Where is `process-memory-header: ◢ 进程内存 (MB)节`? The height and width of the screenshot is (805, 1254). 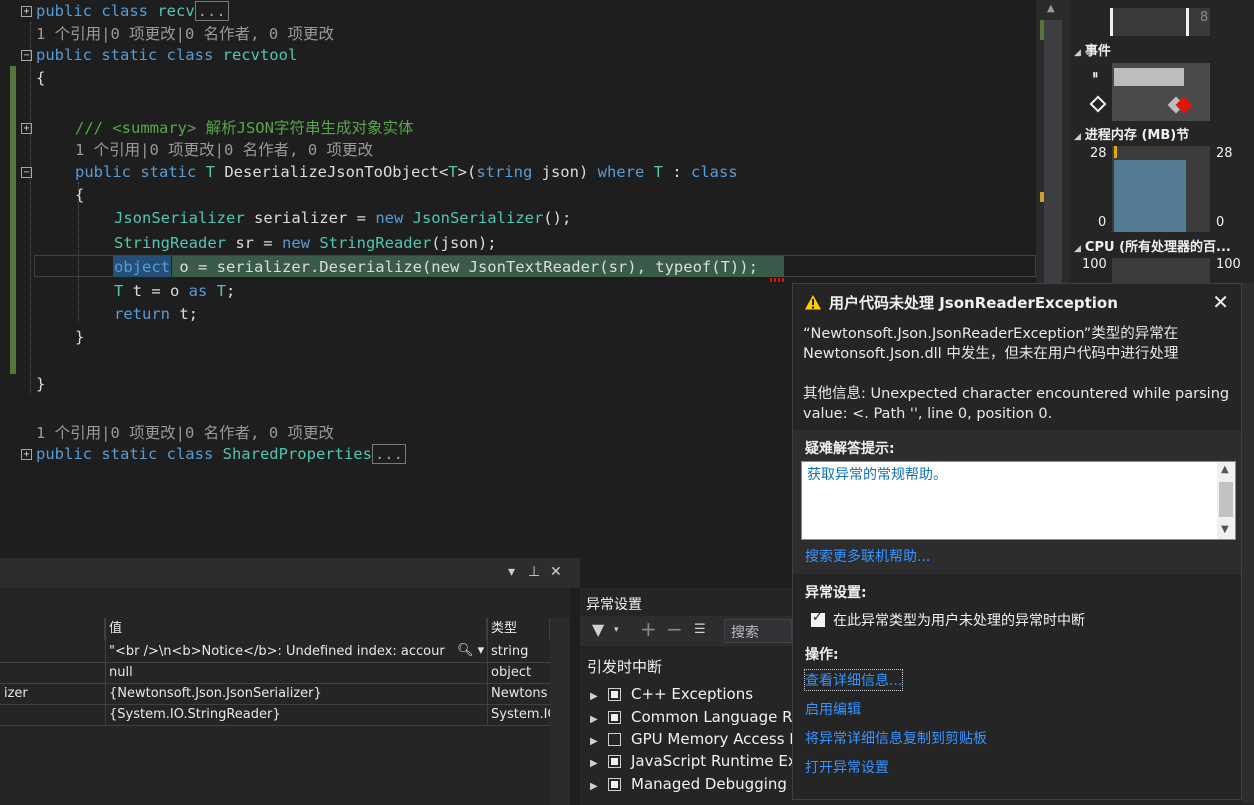
process-memory-header: ◢ 进程内存 (MB)节 is located at coordinates (1131, 133).